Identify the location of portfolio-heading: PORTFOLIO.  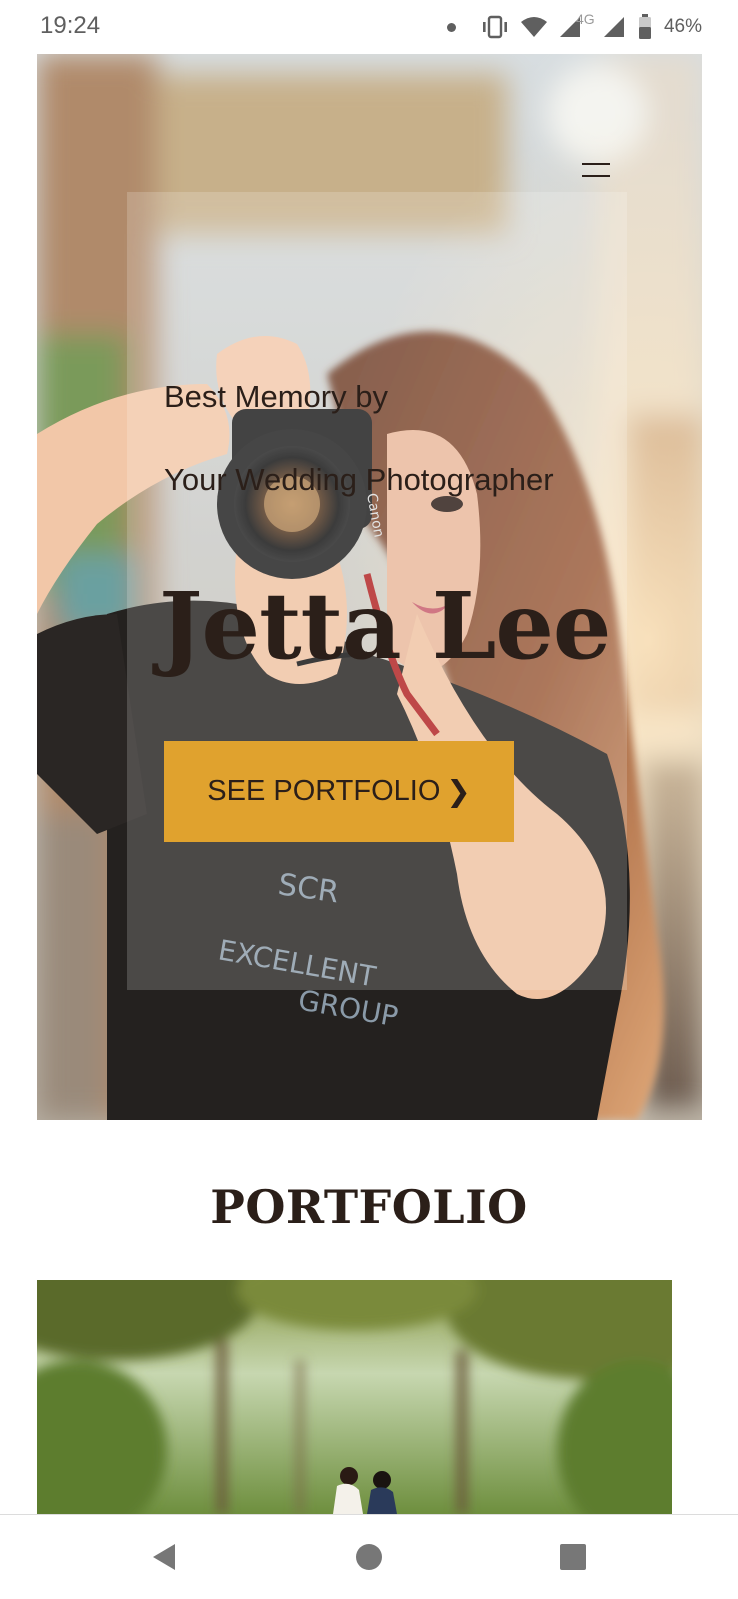
(369, 1207).